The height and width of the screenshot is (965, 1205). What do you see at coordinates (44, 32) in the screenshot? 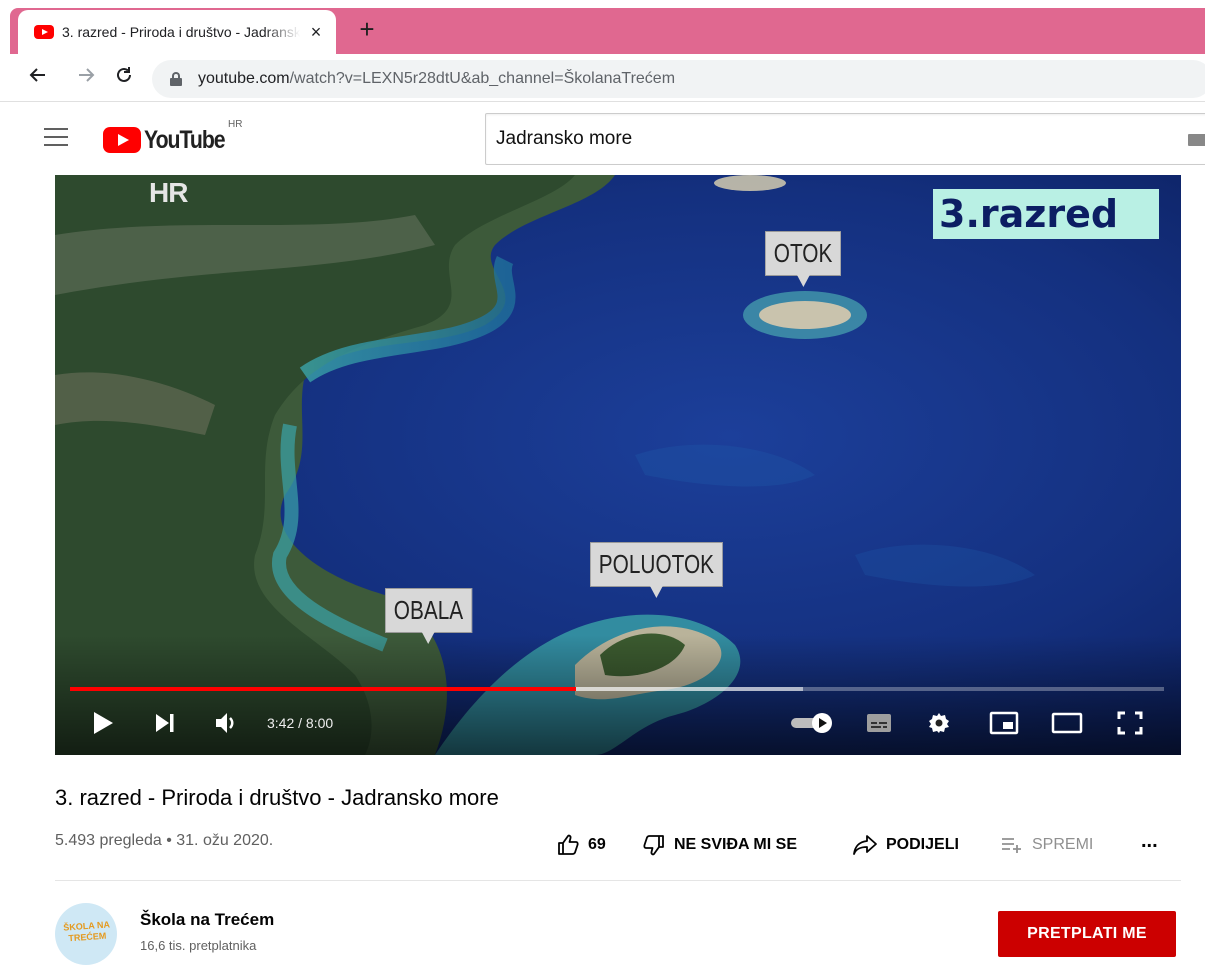
I see `youtube-favicon-icon` at bounding box center [44, 32].